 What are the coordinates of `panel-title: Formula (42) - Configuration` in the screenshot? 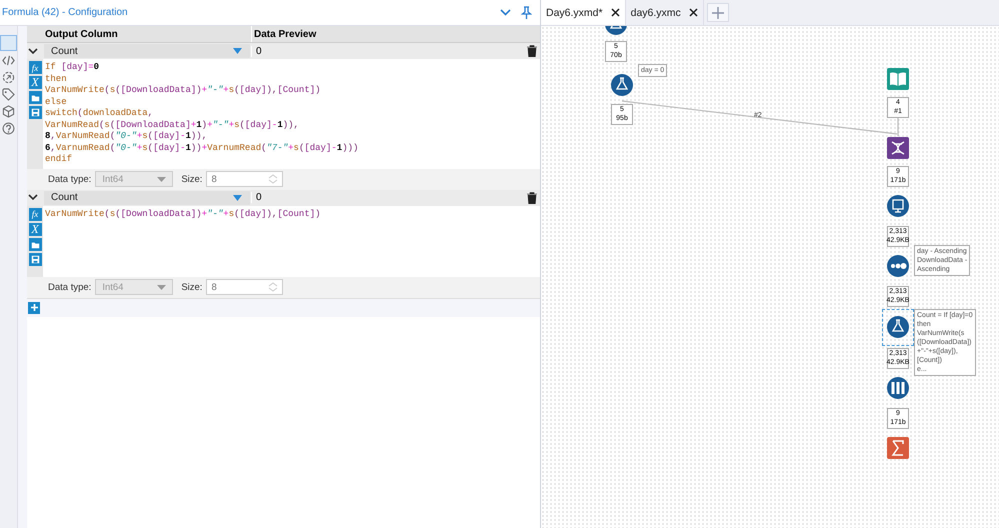 It's located at (65, 12).